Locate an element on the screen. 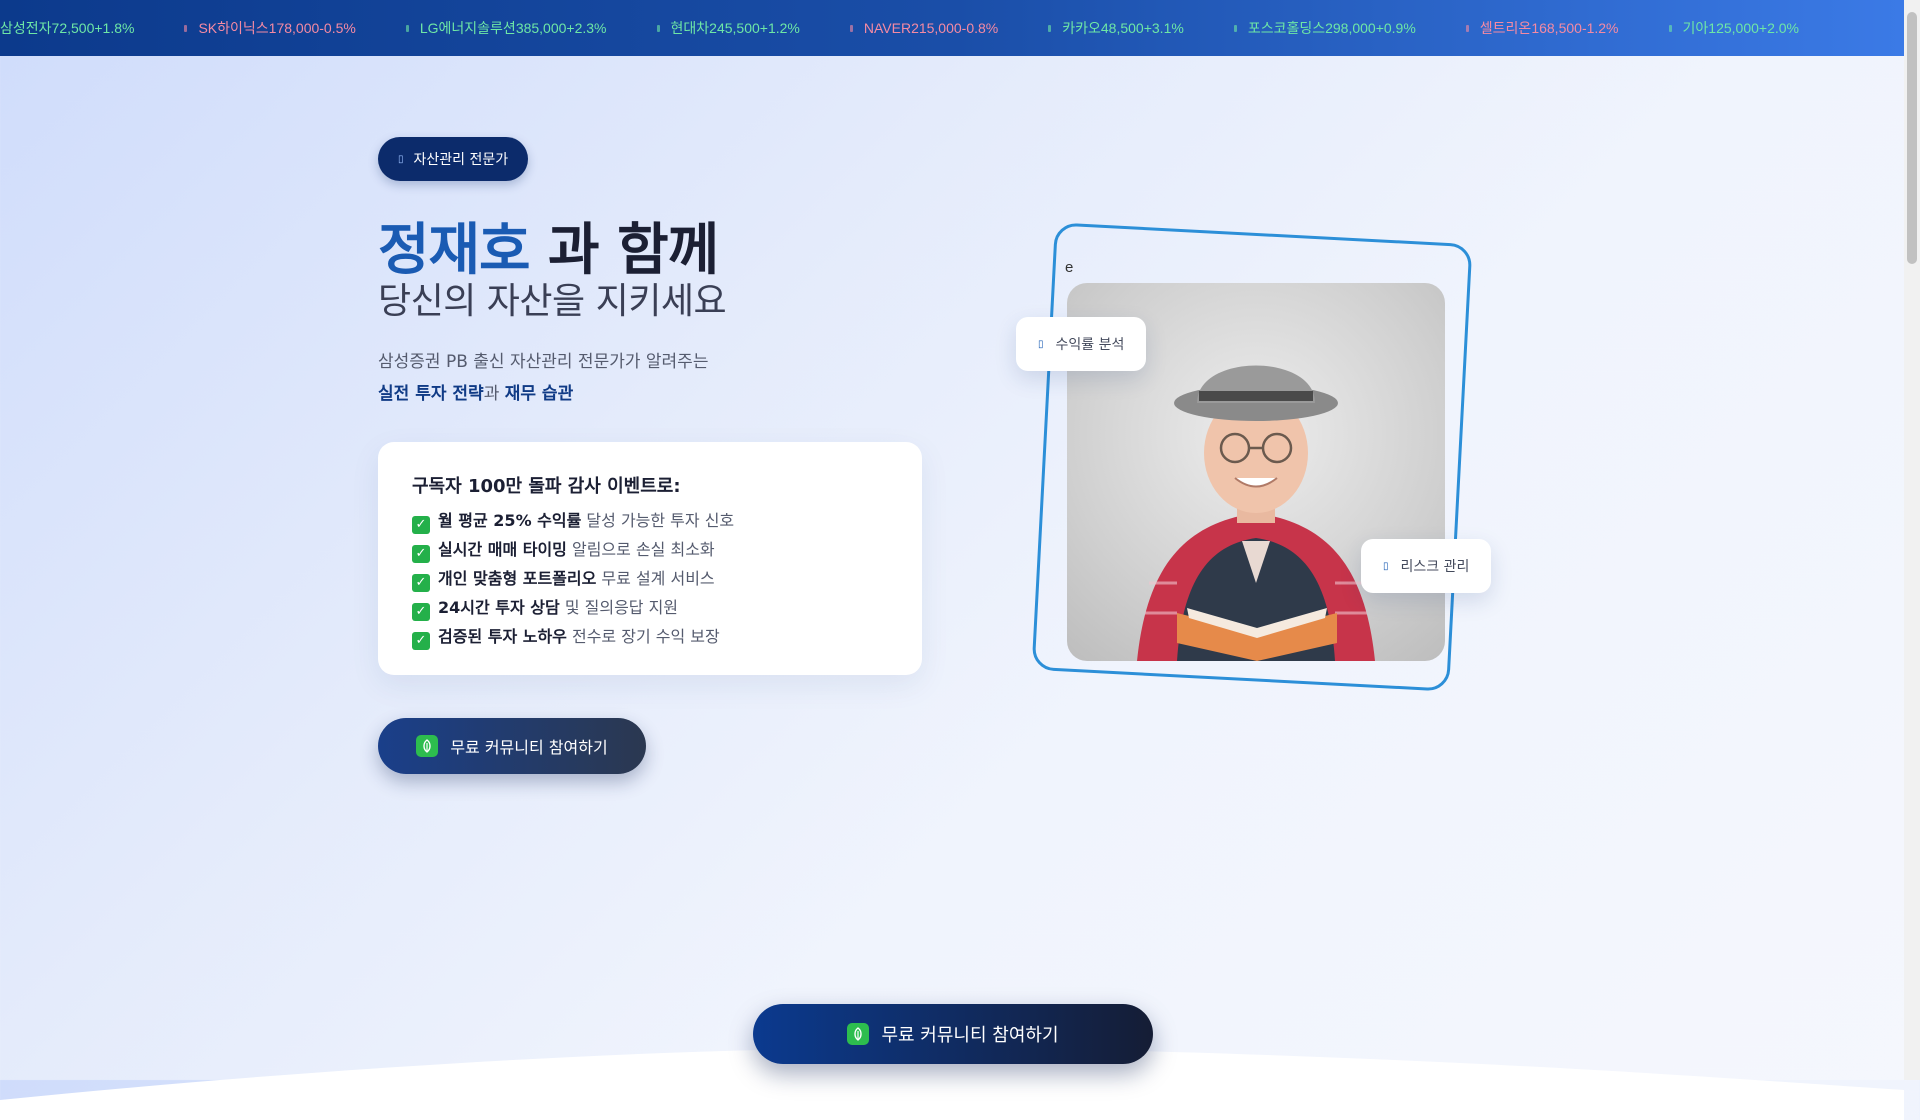  ticker-name: 셀트리온 is located at coordinates (1505, 28).